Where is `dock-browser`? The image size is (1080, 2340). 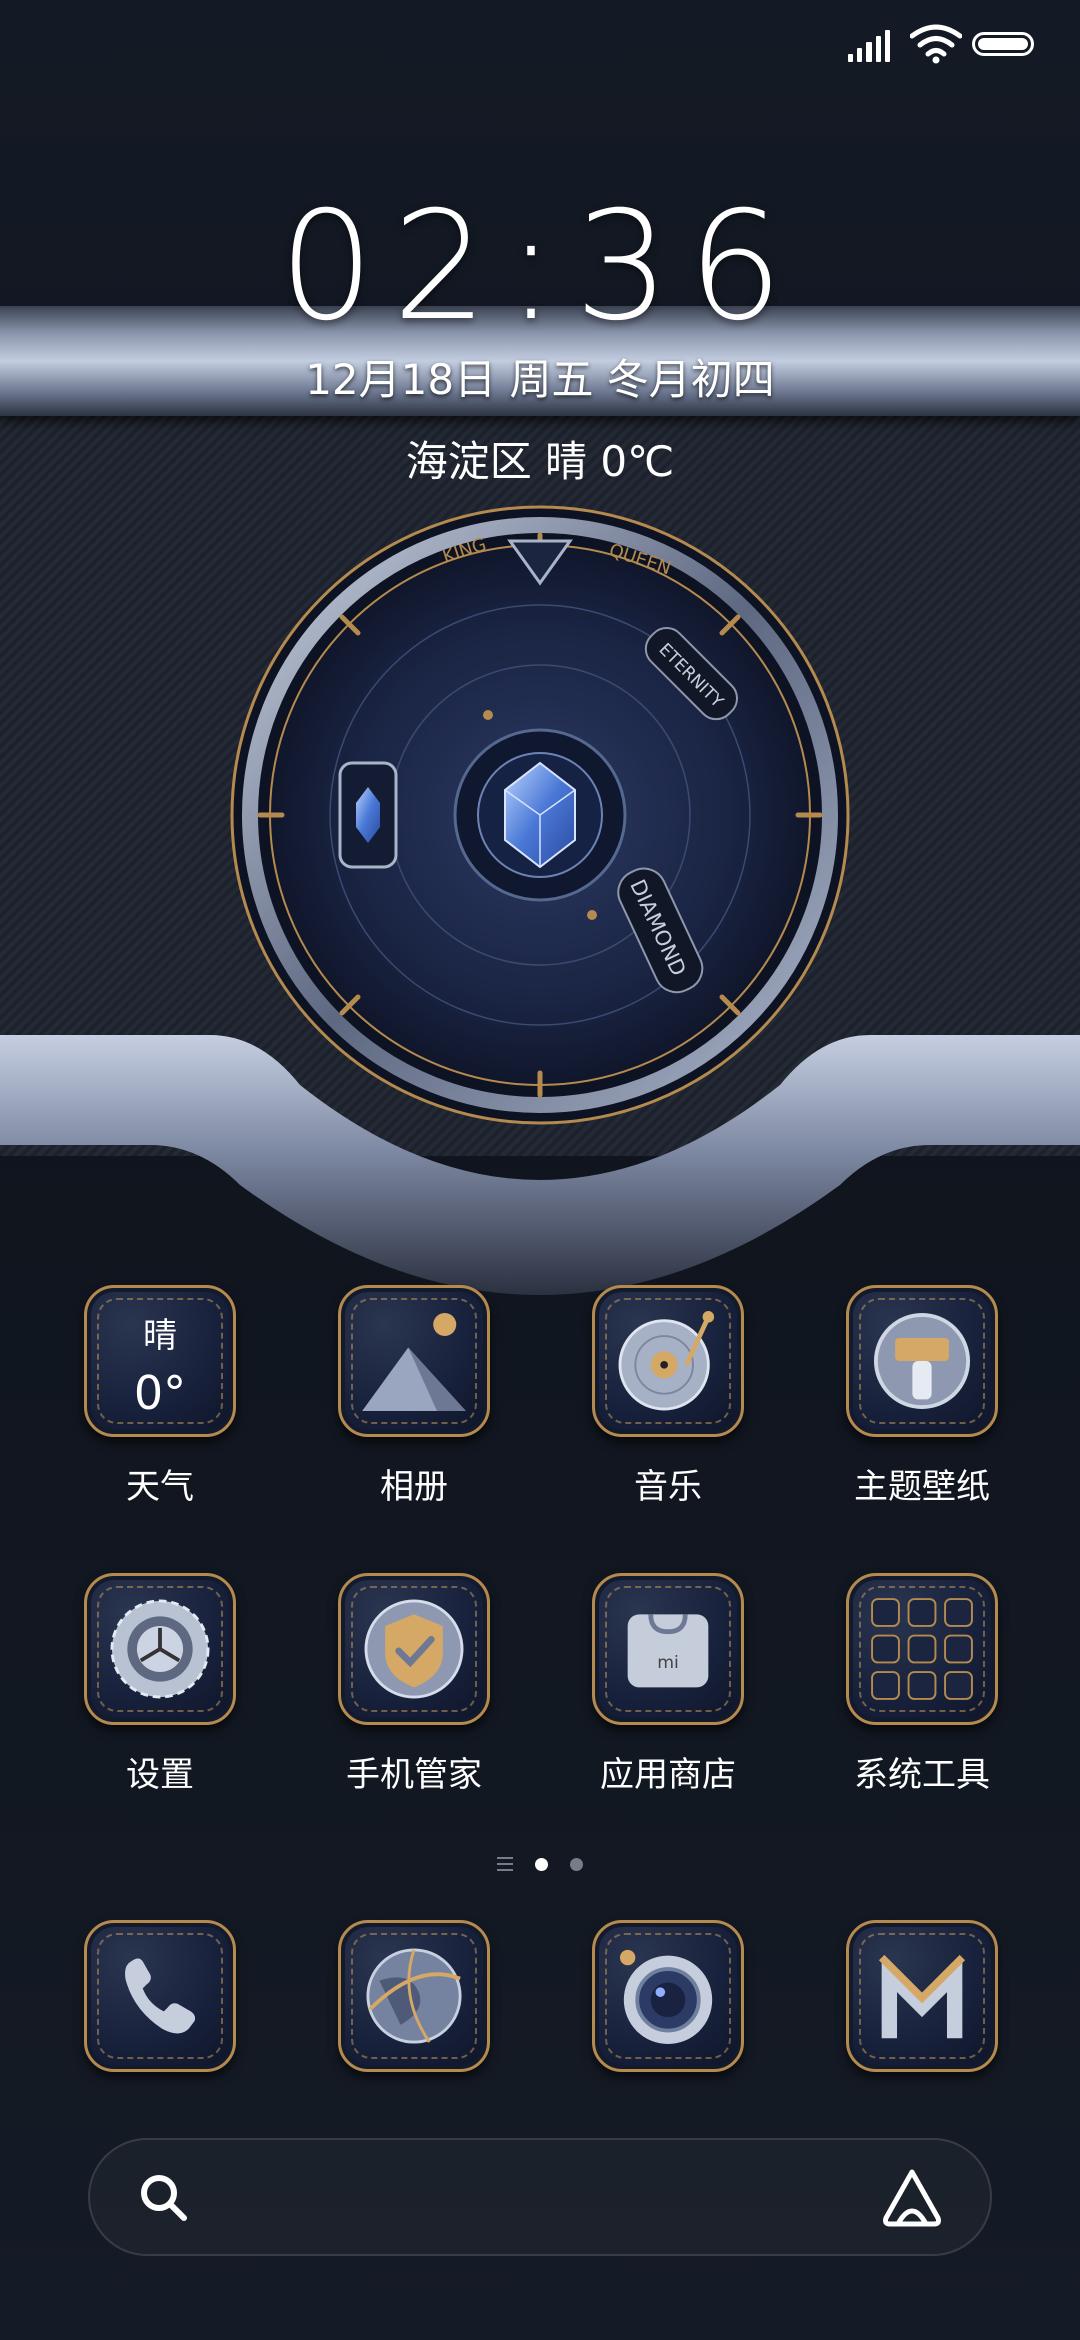
dock-browser is located at coordinates (414, 1996).